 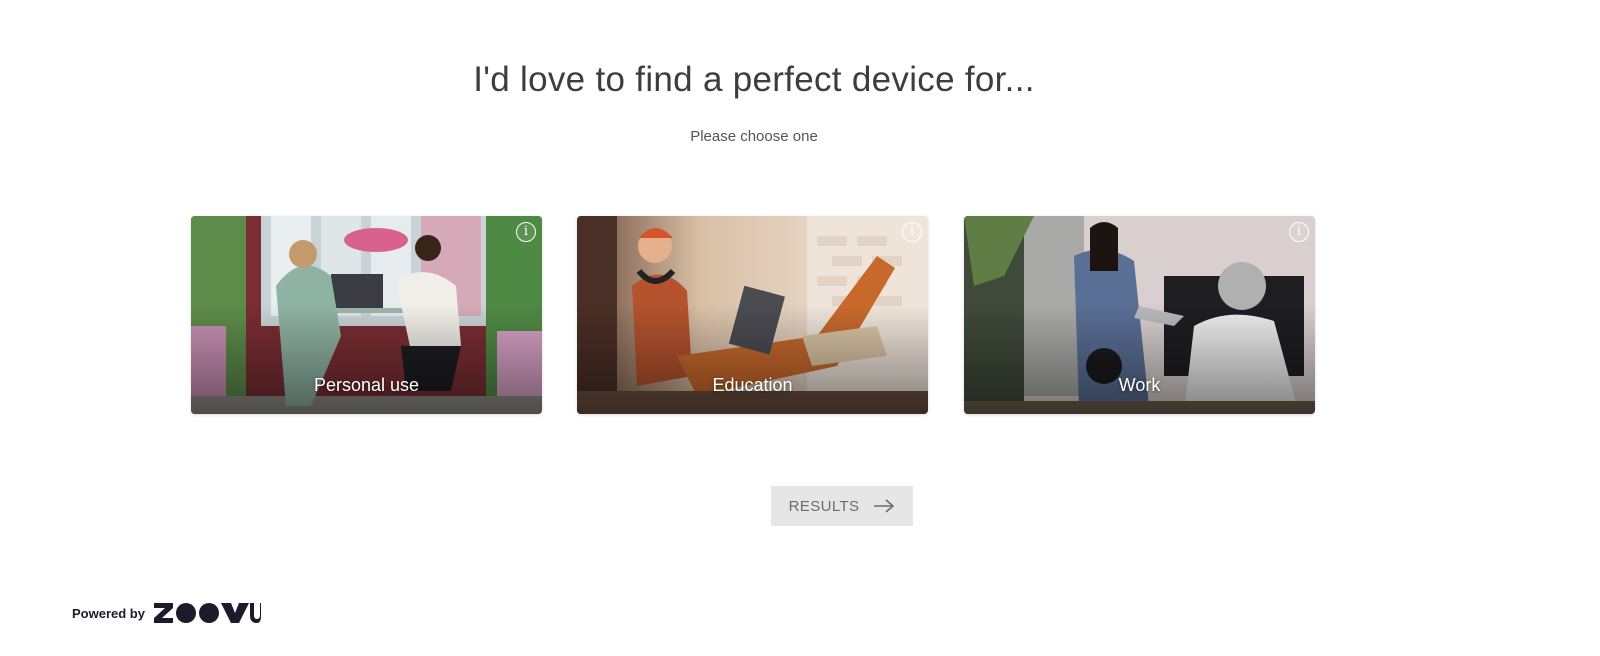 What do you see at coordinates (1139, 385) in the screenshot?
I see `option-label: Work` at bounding box center [1139, 385].